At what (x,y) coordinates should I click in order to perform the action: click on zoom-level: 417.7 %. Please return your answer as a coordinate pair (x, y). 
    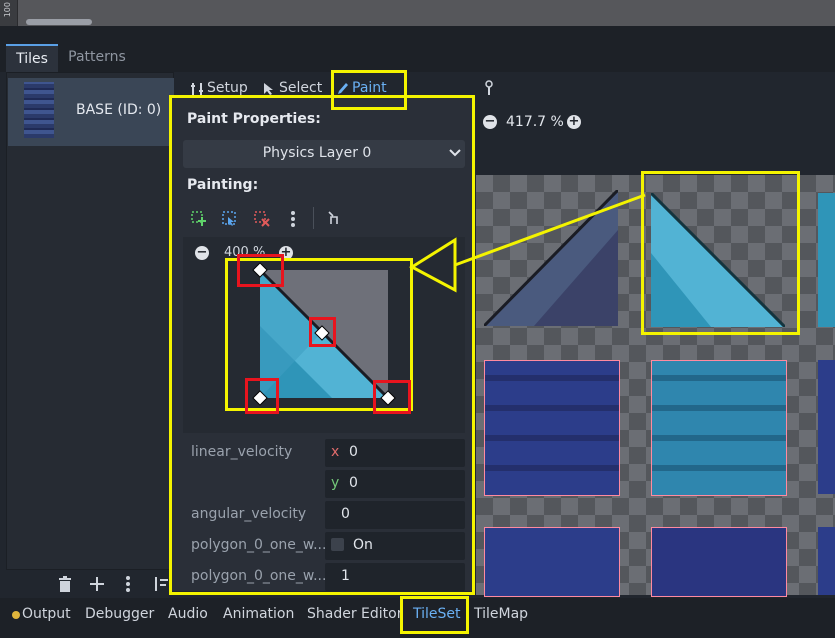
    Looking at the image, I should click on (535, 122).